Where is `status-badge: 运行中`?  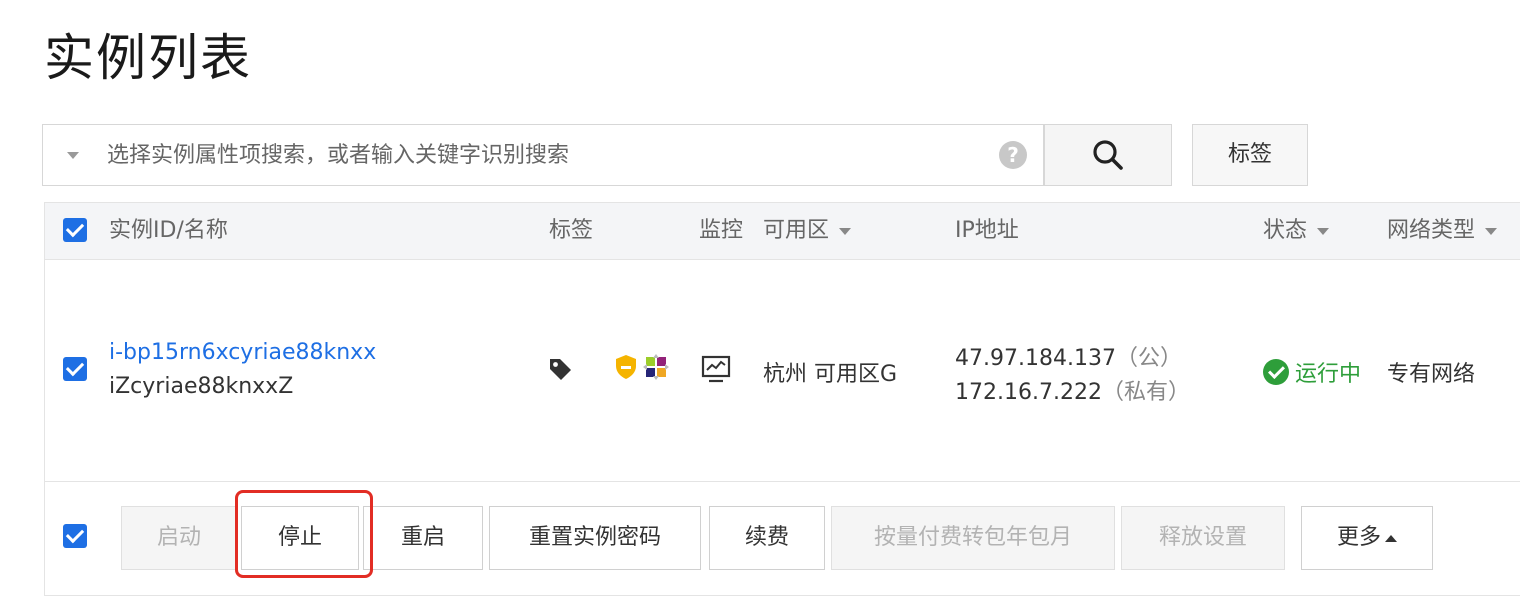 status-badge: 运行中 is located at coordinates (1312, 372).